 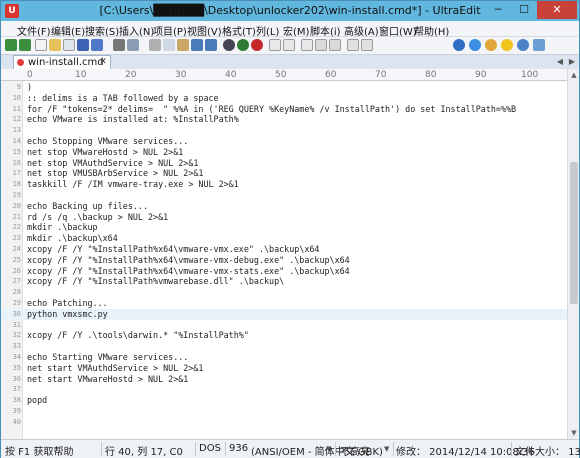 What do you see at coordinates (321, 45) in the screenshot?
I see `browser-icon` at bounding box center [321, 45].